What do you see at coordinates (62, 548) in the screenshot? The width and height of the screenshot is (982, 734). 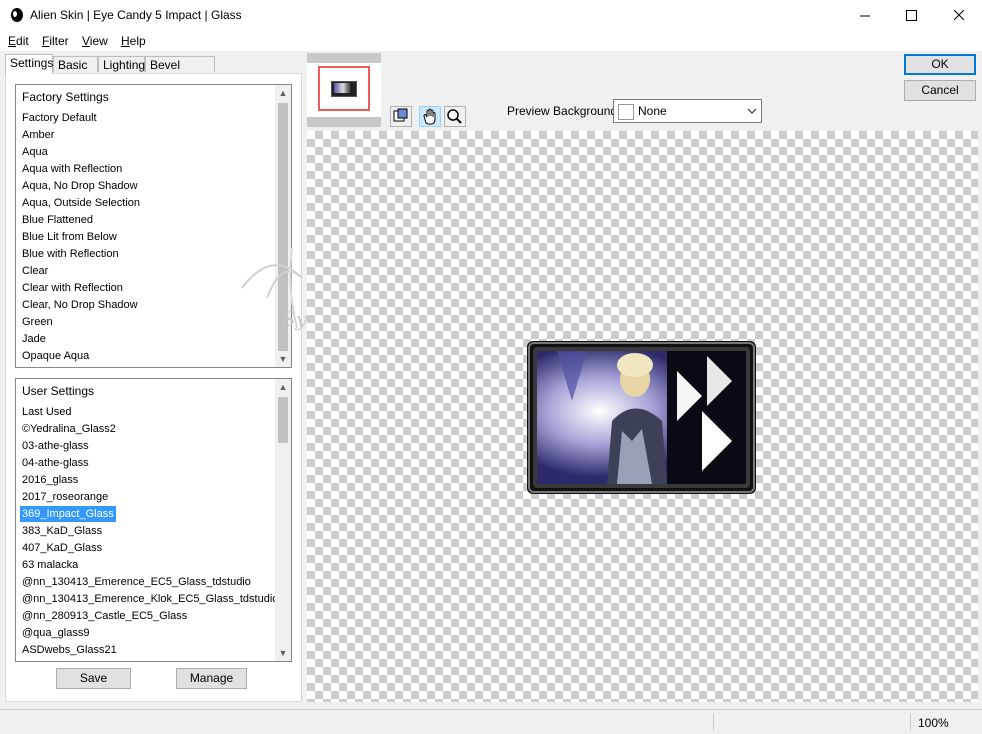 I see `list-item: 407_KaD_Glass` at bounding box center [62, 548].